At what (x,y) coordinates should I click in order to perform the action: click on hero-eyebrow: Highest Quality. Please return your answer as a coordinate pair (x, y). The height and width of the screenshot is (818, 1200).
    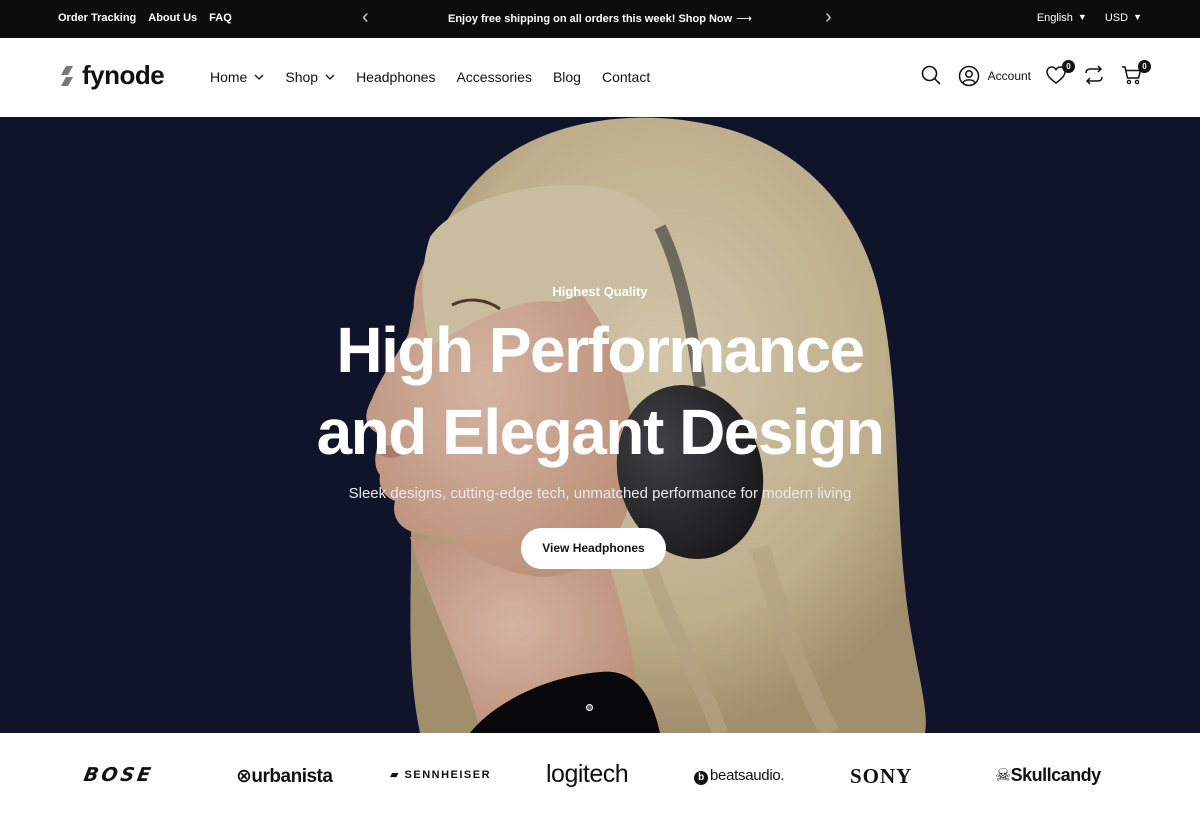
    Looking at the image, I should click on (600, 291).